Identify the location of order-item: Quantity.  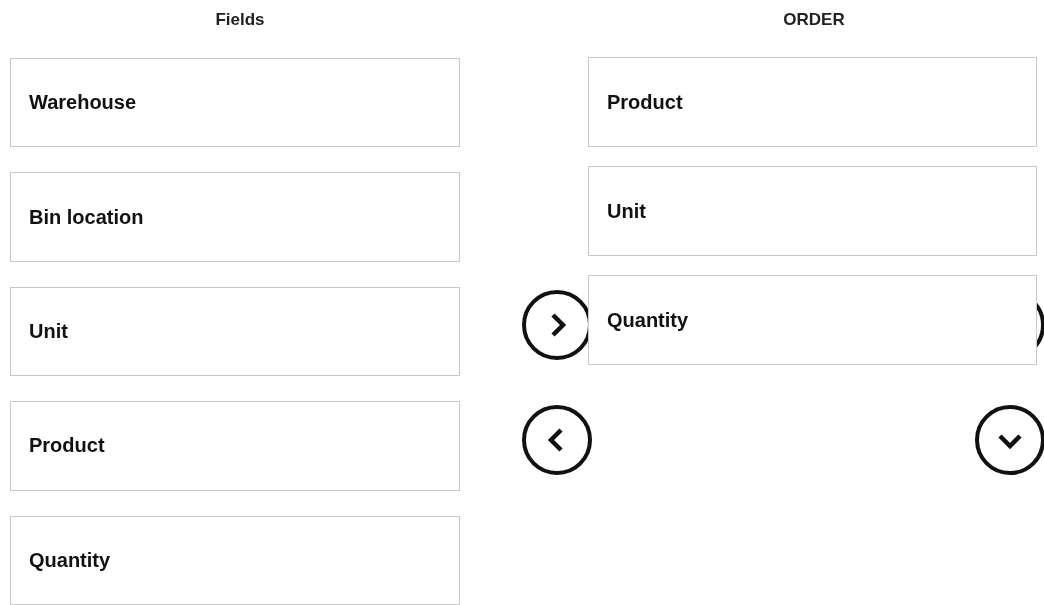
(812, 320).